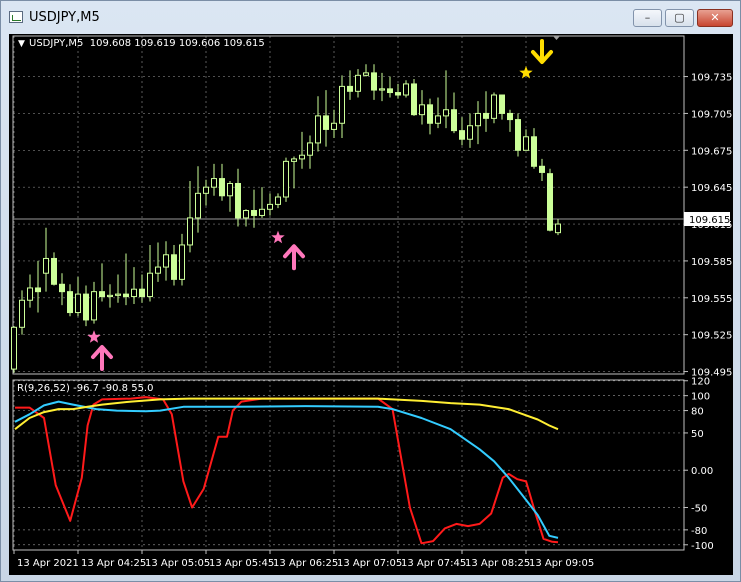 This screenshot has width=741, height=582. What do you see at coordinates (715, 18) in the screenshot?
I see `close-button: ✕` at bounding box center [715, 18].